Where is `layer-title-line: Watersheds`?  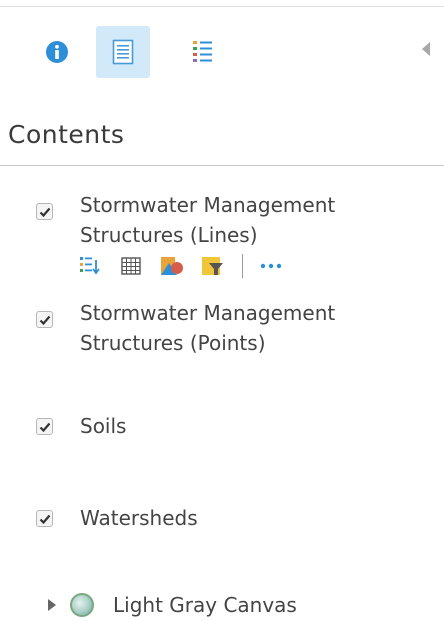
layer-title-line: Watersheds is located at coordinates (139, 518).